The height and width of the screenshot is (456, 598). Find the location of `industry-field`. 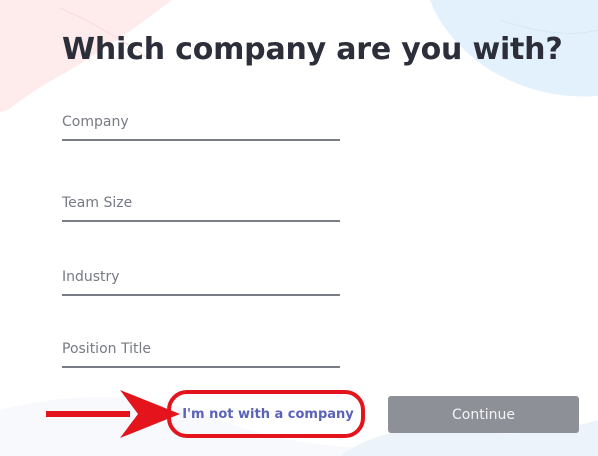

industry-field is located at coordinates (201, 279).